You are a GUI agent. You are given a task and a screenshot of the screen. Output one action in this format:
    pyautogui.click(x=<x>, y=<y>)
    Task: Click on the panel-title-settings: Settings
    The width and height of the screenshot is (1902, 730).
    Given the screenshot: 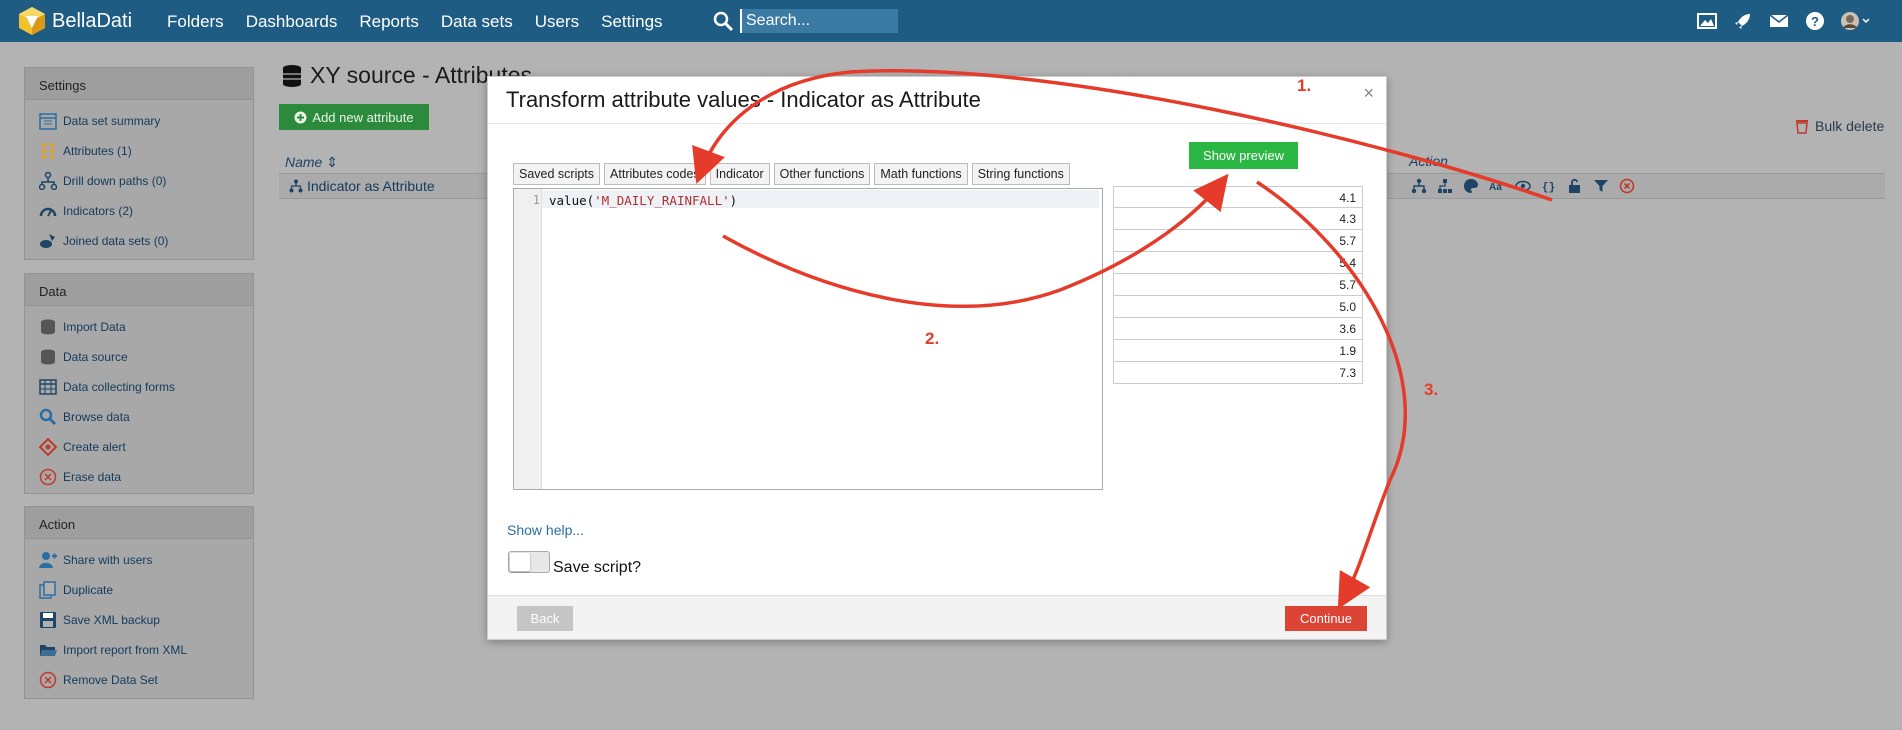 What is the action you would take?
    pyautogui.click(x=139, y=84)
    